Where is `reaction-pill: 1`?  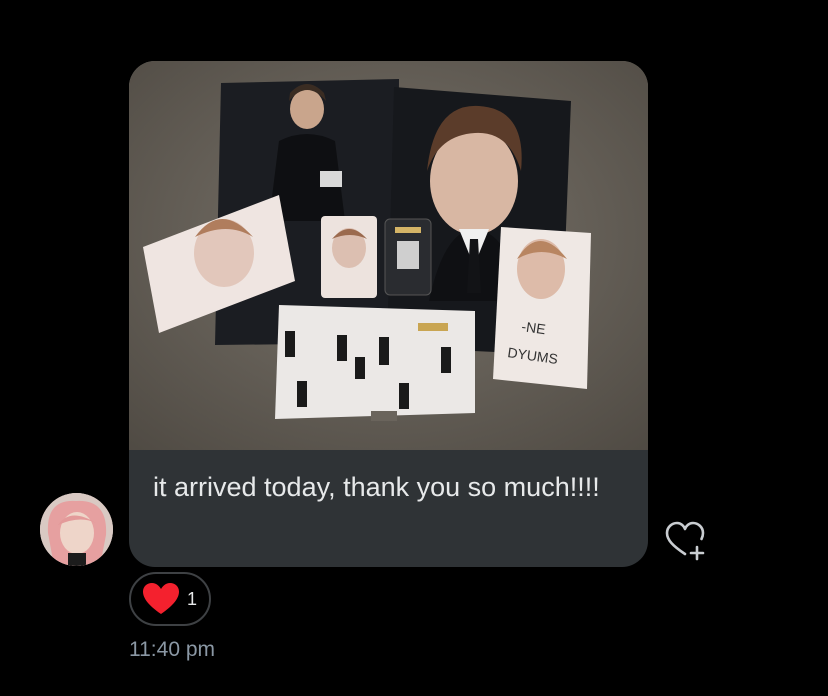 reaction-pill: 1 is located at coordinates (170, 599).